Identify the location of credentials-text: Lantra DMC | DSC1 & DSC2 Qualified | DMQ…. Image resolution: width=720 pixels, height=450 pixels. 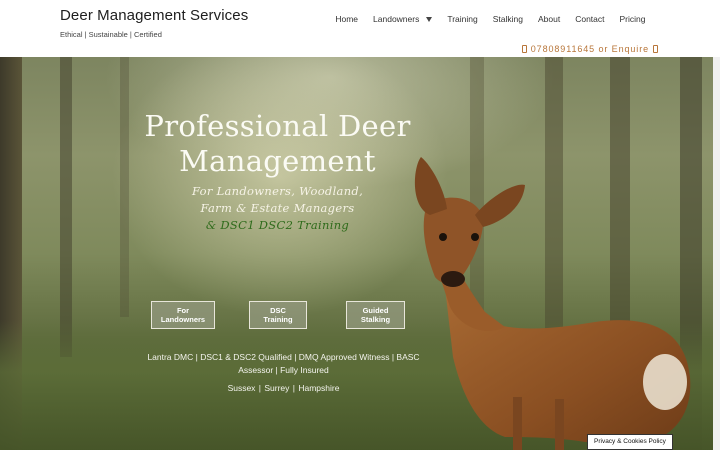
(283, 363).